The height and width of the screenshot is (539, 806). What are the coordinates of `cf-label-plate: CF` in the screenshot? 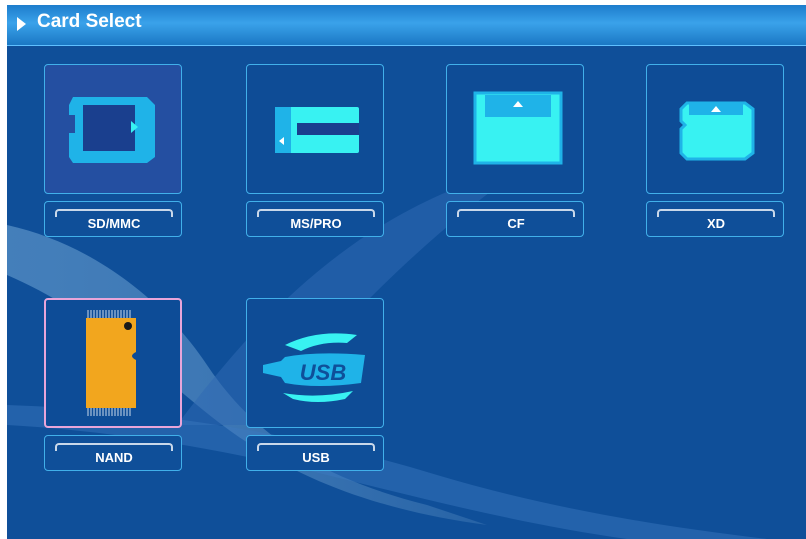 It's located at (515, 219).